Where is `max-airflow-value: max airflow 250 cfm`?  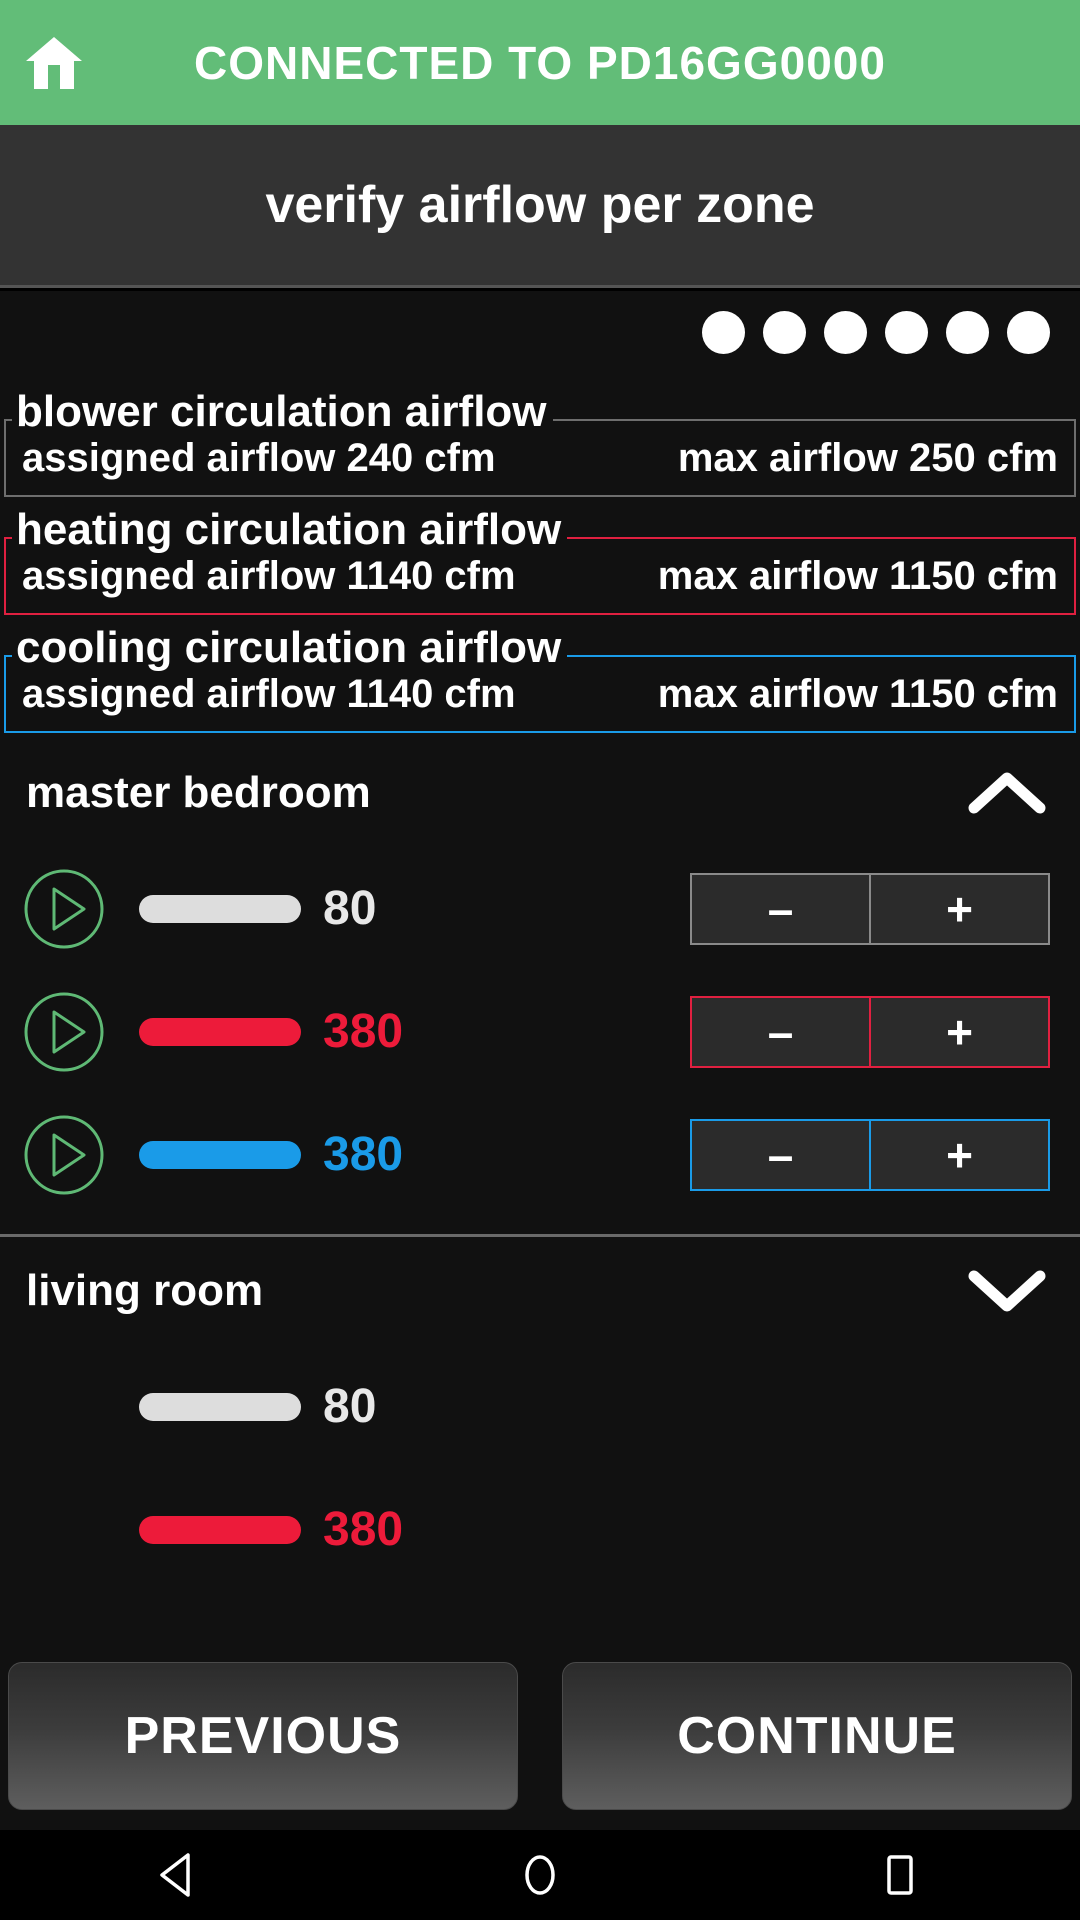
max-airflow-value: max airflow 250 cfm is located at coordinates (867, 457).